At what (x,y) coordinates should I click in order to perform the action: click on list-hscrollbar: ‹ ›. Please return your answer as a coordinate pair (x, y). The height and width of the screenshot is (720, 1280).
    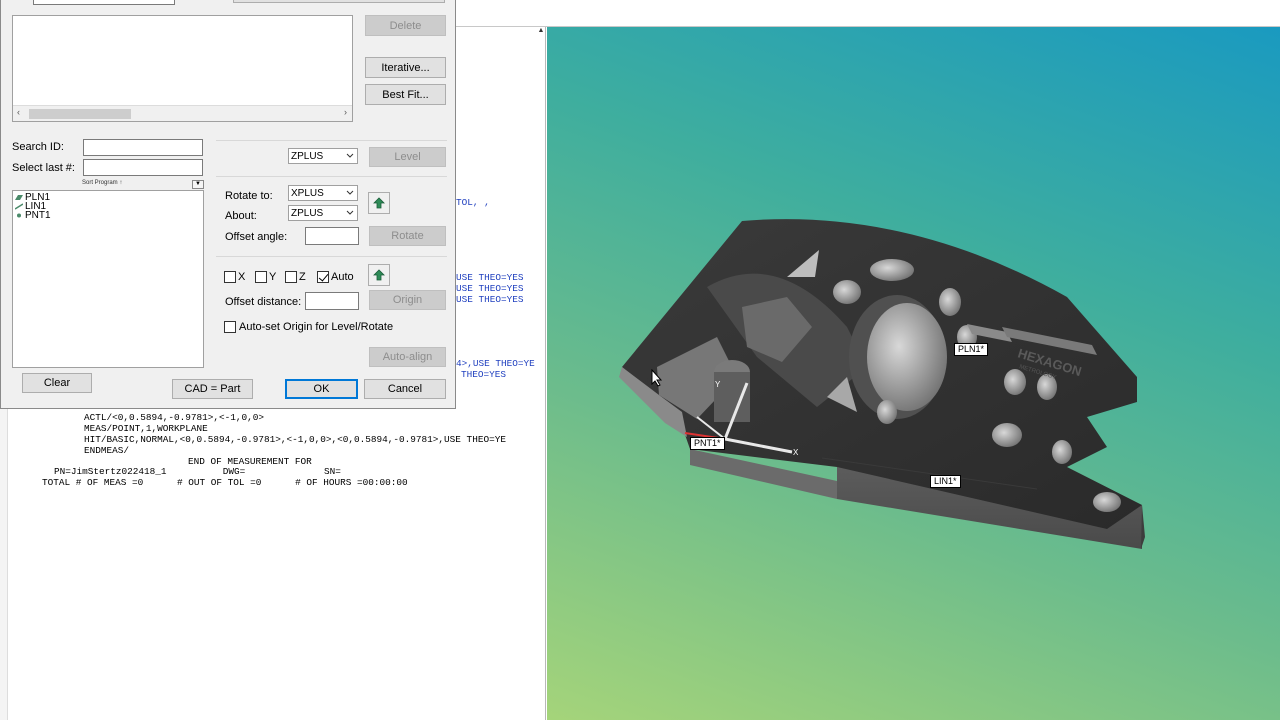
    Looking at the image, I should click on (182, 113).